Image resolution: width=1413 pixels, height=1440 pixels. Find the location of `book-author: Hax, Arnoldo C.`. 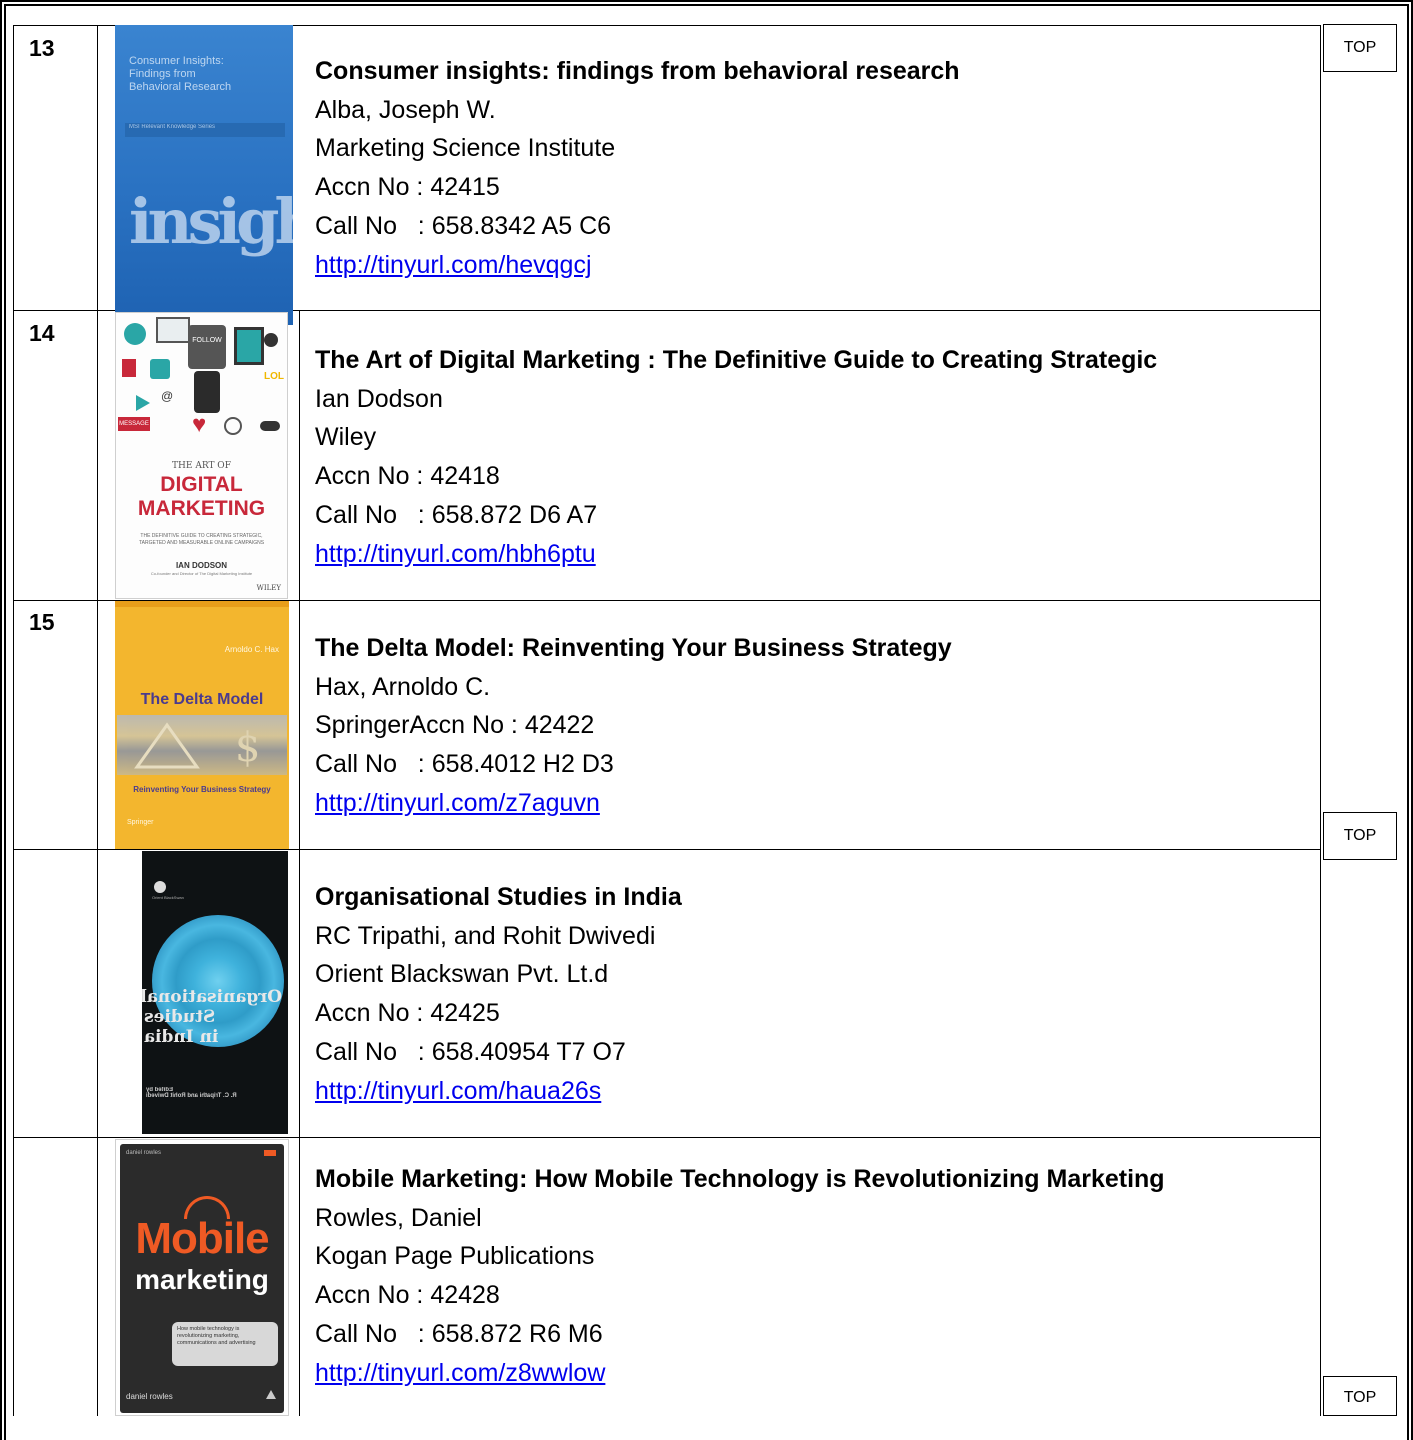

book-author: Hax, Arnoldo C. is located at coordinates (403, 686).